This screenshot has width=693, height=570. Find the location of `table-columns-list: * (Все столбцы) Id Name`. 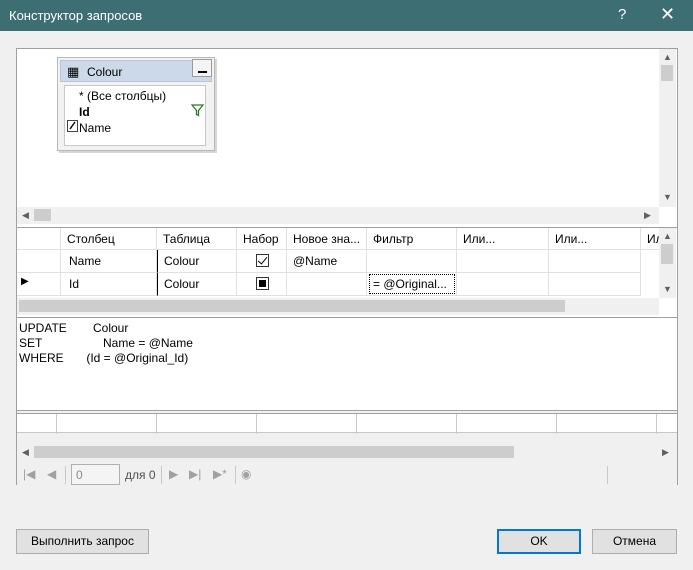

table-columns-list: * (Все столбцы) Id Name is located at coordinates (135, 115).